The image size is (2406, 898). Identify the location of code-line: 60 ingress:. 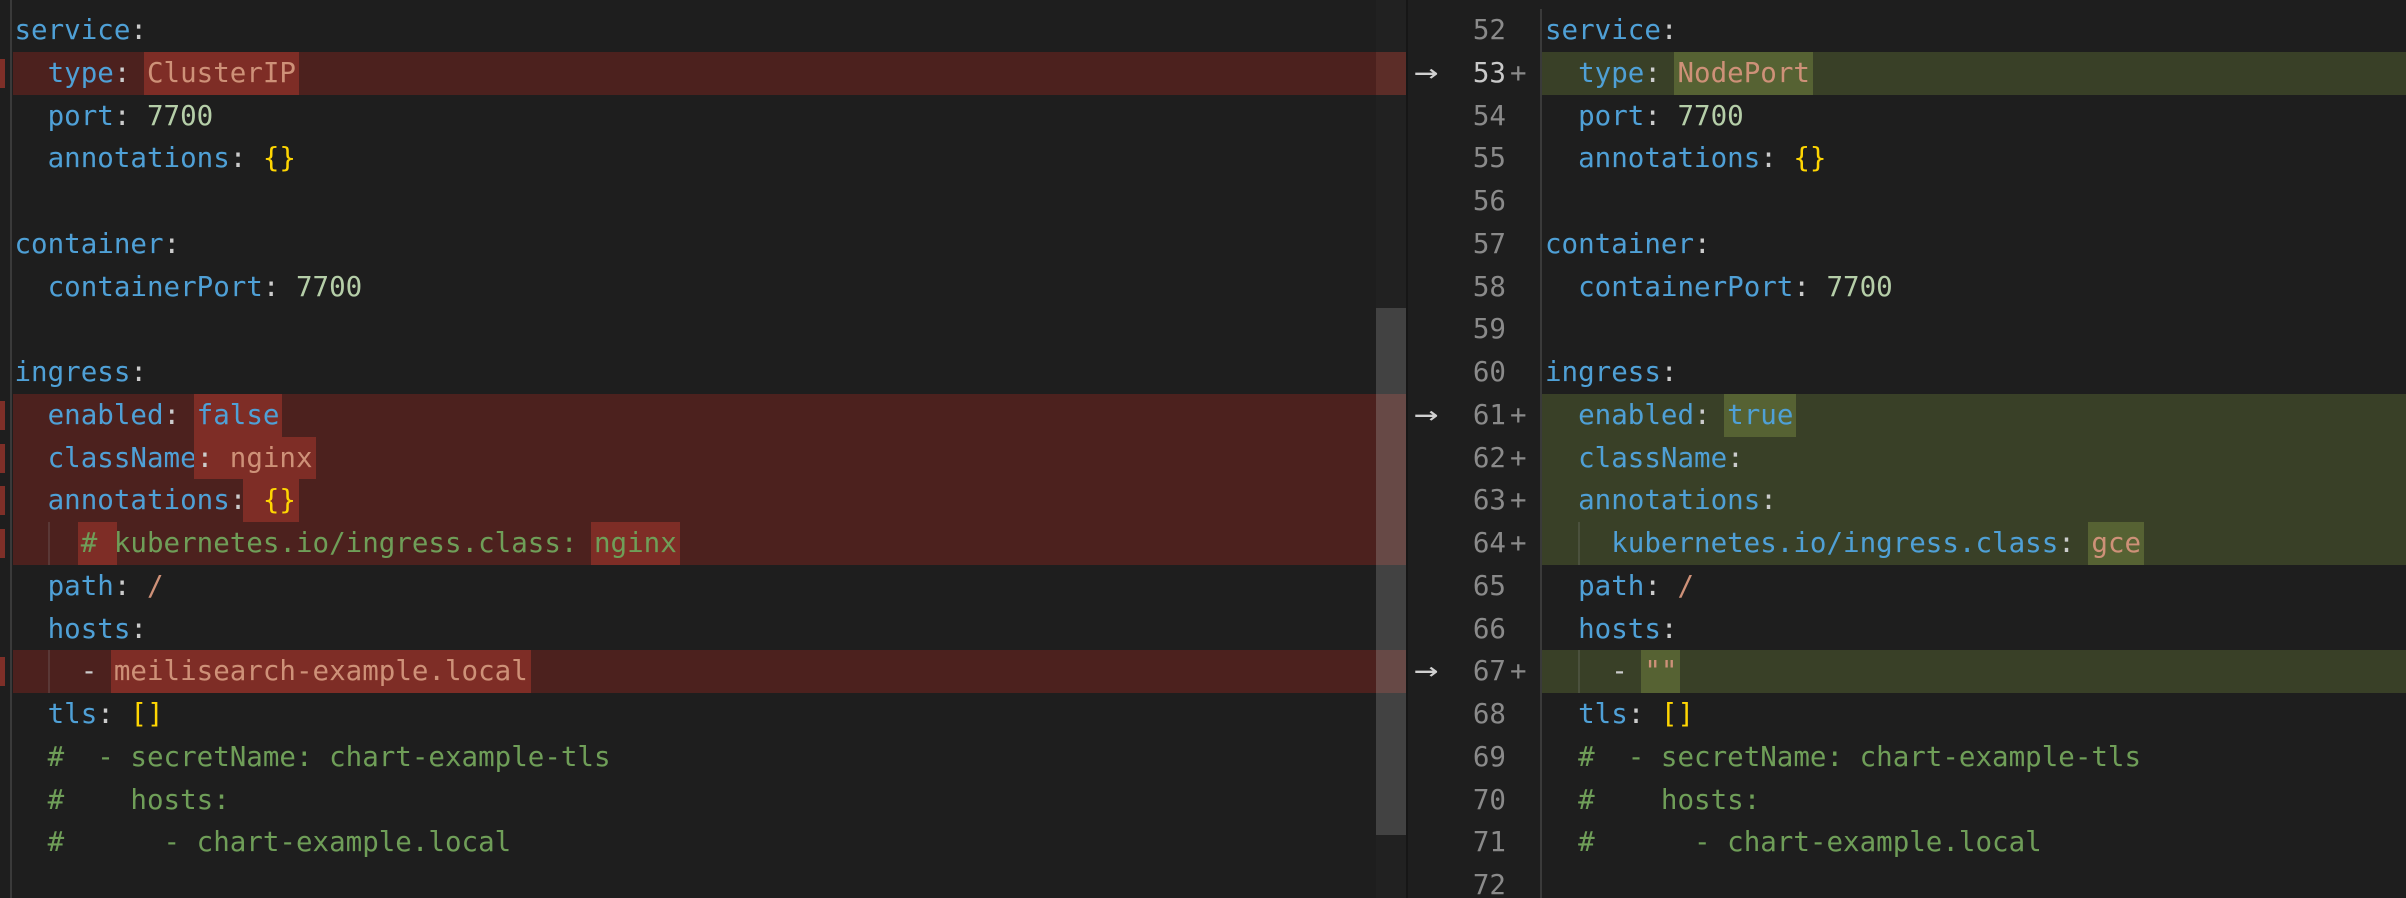
(1906, 372).